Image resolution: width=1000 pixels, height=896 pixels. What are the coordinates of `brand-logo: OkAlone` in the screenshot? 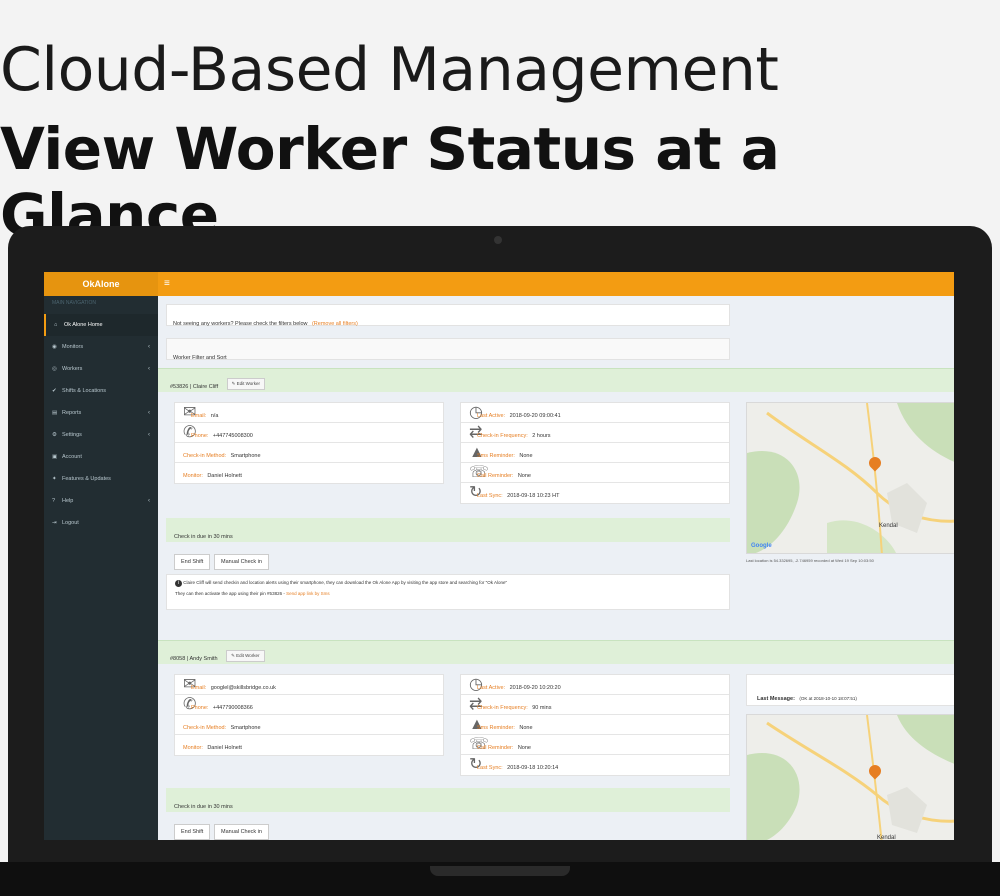 It's located at (101, 284).